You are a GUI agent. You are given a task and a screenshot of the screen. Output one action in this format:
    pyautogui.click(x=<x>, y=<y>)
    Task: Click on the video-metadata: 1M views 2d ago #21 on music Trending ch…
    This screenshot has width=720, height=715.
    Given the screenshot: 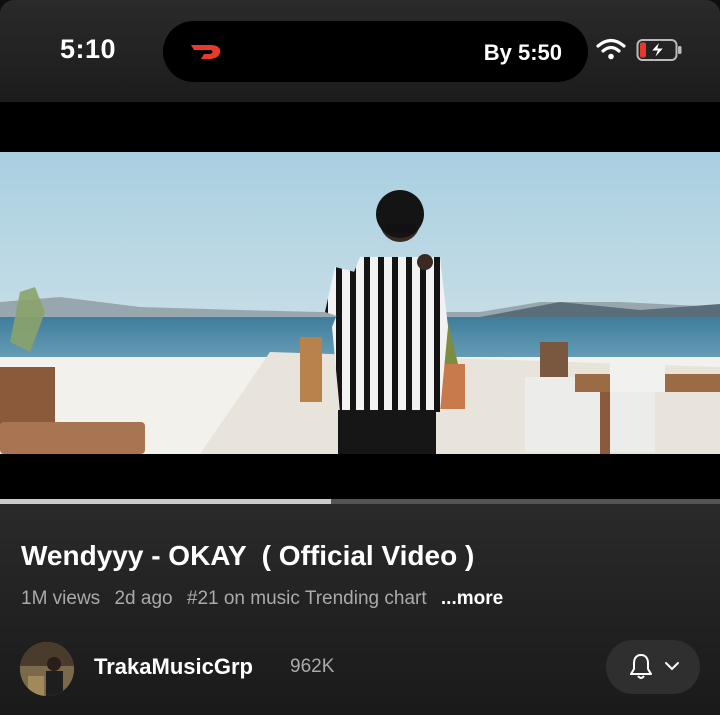 What is the action you would take?
    pyautogui.click(x=266, y=599)
    